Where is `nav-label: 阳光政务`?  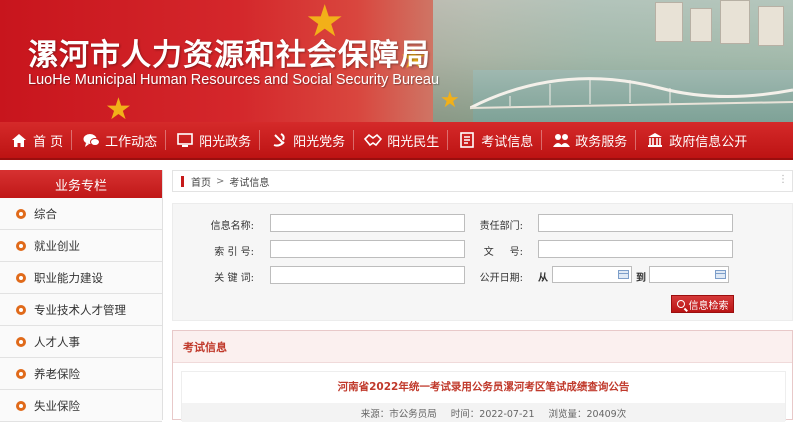
nav-label: 阳光政务 is located at coordinates (225, 142).